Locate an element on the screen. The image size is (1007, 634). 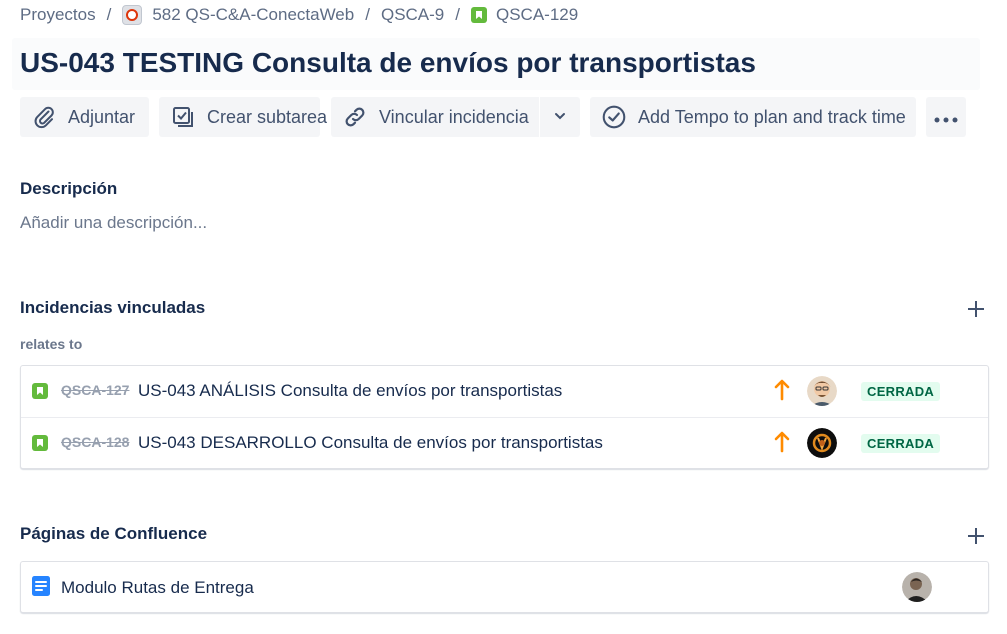
attach-button: Adjuntar is located at coordinates (84, 117).